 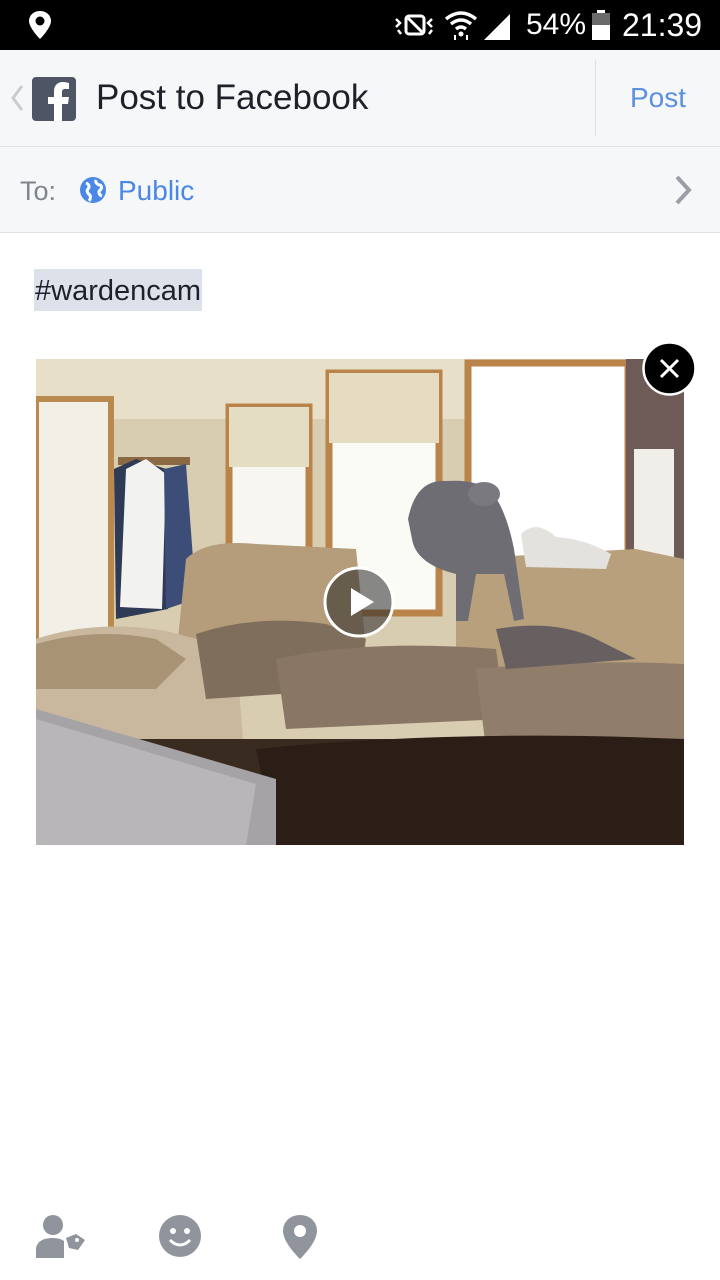 What do you see at coordinates (360, 25) in the screenshot?
I see `status-bar: 54% 21:39` at bounding box center [360, 25].